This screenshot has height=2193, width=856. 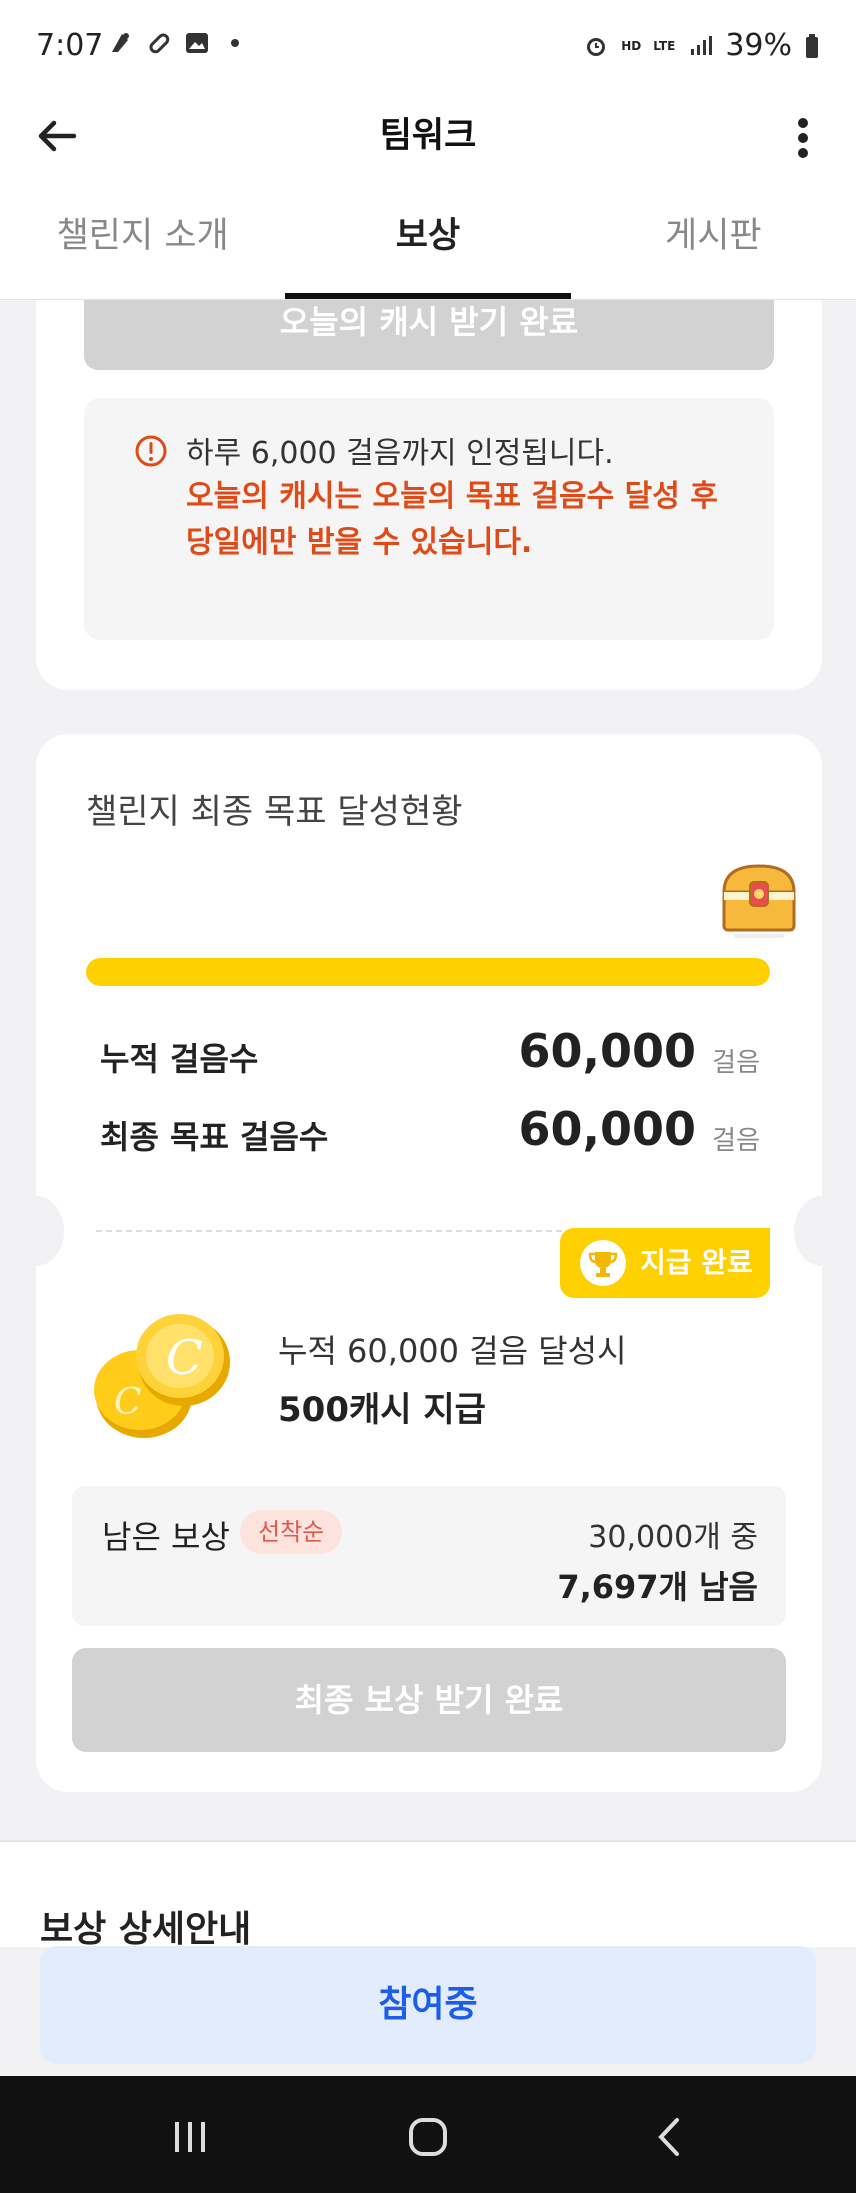 What do you see at coordinates (430, 1132) in the screenshot?
I see `target-steps-row: 최종 목표 걸음수 60,000 걸음` at bounding box center [430, 1132].